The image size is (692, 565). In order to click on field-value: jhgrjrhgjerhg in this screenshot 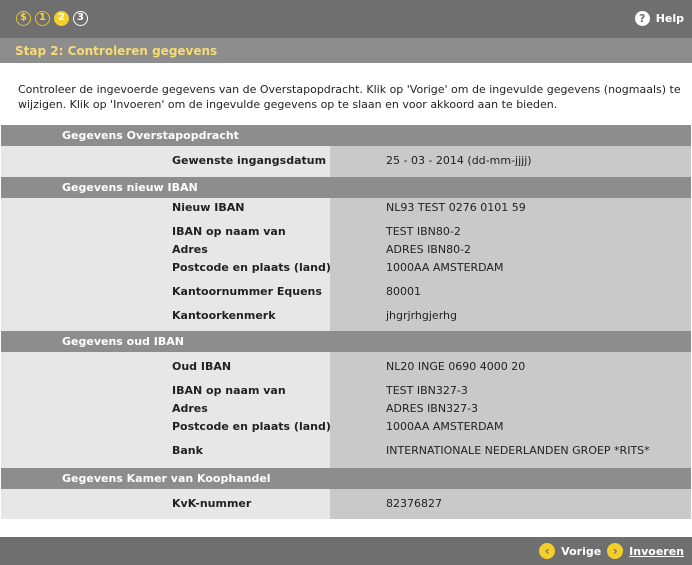, I will do `click(421, 315)`.